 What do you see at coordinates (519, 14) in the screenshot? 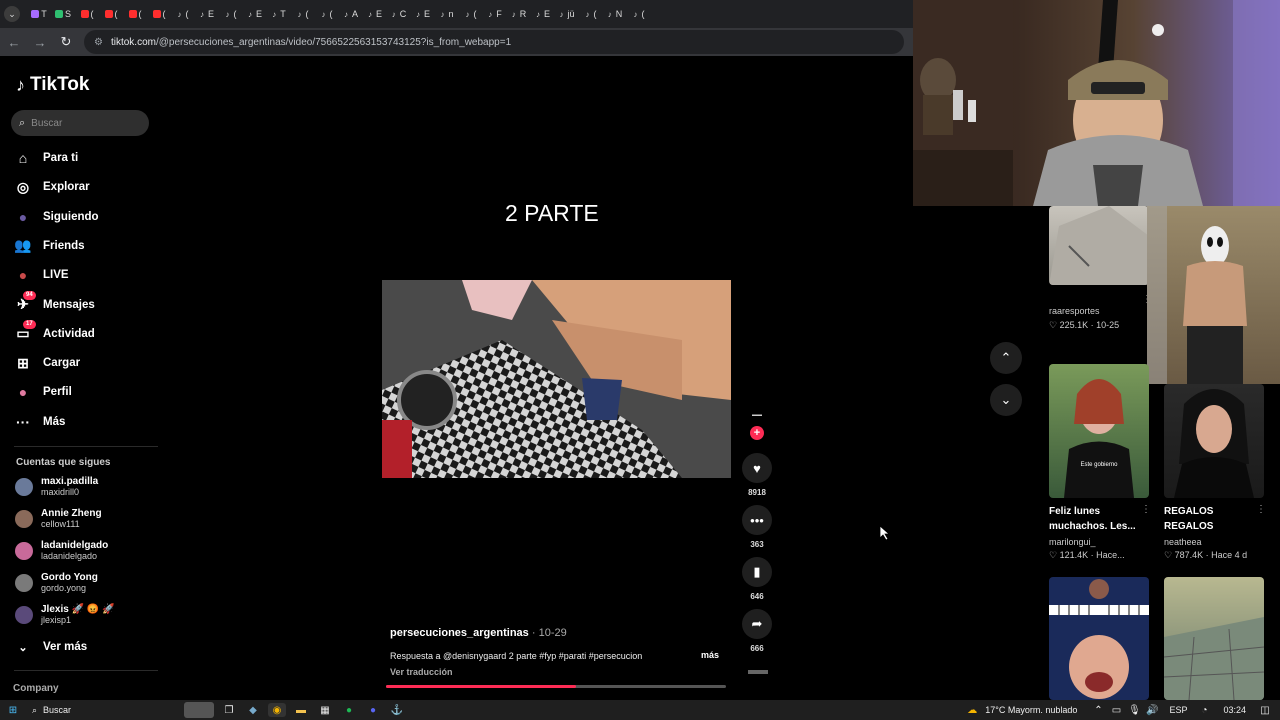
I see `browser-tab: ♪ R` at bounding box center [519, 14].